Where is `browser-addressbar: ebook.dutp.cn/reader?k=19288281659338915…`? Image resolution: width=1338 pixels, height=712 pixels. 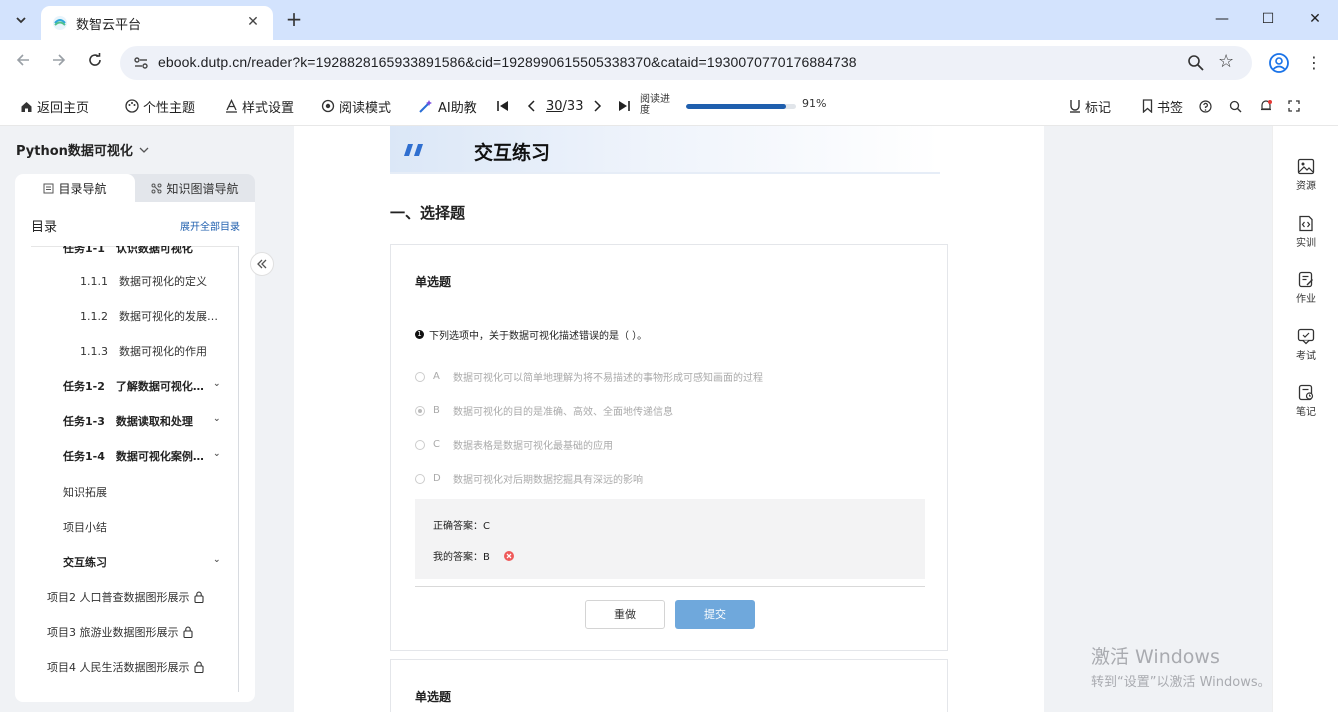
browser-addressbar: ebook.dutp.cn/reader?k=19288281659338915… is located at coordinates (669, 63).